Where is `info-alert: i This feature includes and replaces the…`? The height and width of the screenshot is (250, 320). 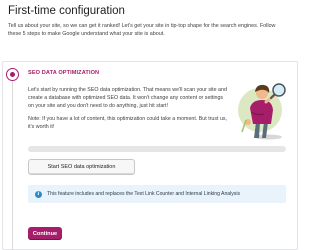
info-alert: i This feature includes and replaces the… is located at coordinates (157, 194).